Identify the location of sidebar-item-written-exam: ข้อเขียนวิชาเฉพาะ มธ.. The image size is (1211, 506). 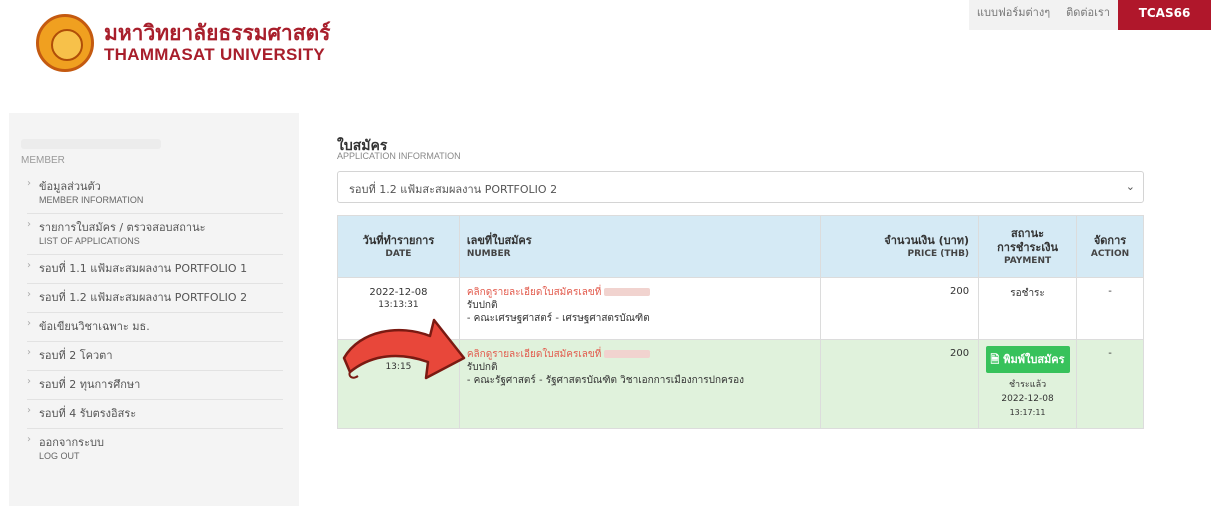
(155, 327).